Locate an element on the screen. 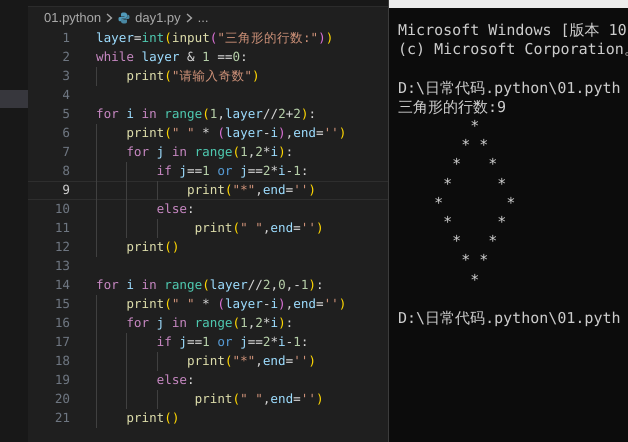  code-text: for i in range(1,layer//2+2): is located at coordinates (206, 114).